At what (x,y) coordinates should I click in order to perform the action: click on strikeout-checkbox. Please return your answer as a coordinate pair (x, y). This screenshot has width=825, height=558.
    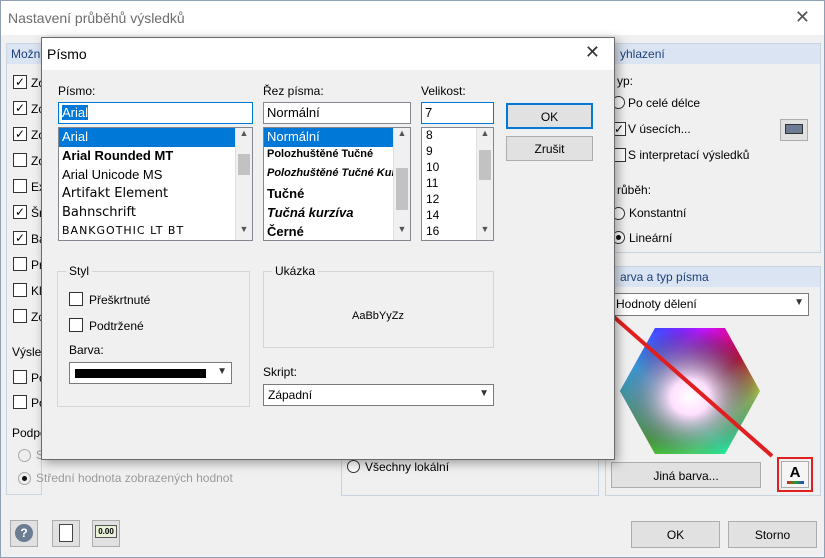
    Looking at the image, I should click on (76, 299).